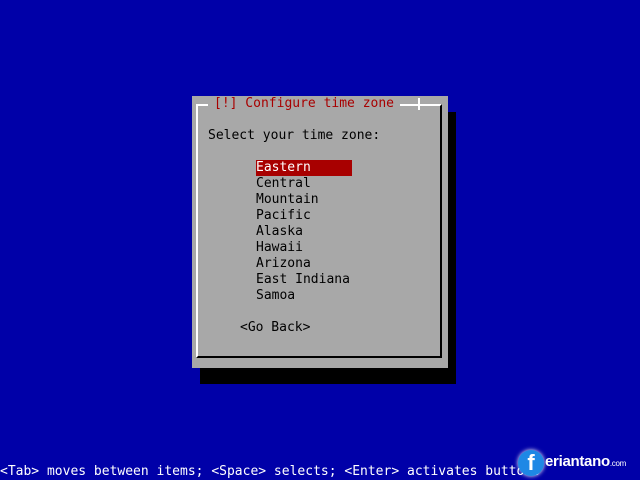 The height and width of the screenshot is (480, 640). Describe the element at coordinates (304, 216) in the screenshot. I see `timezone-option-pacific: Pacific` at that location.